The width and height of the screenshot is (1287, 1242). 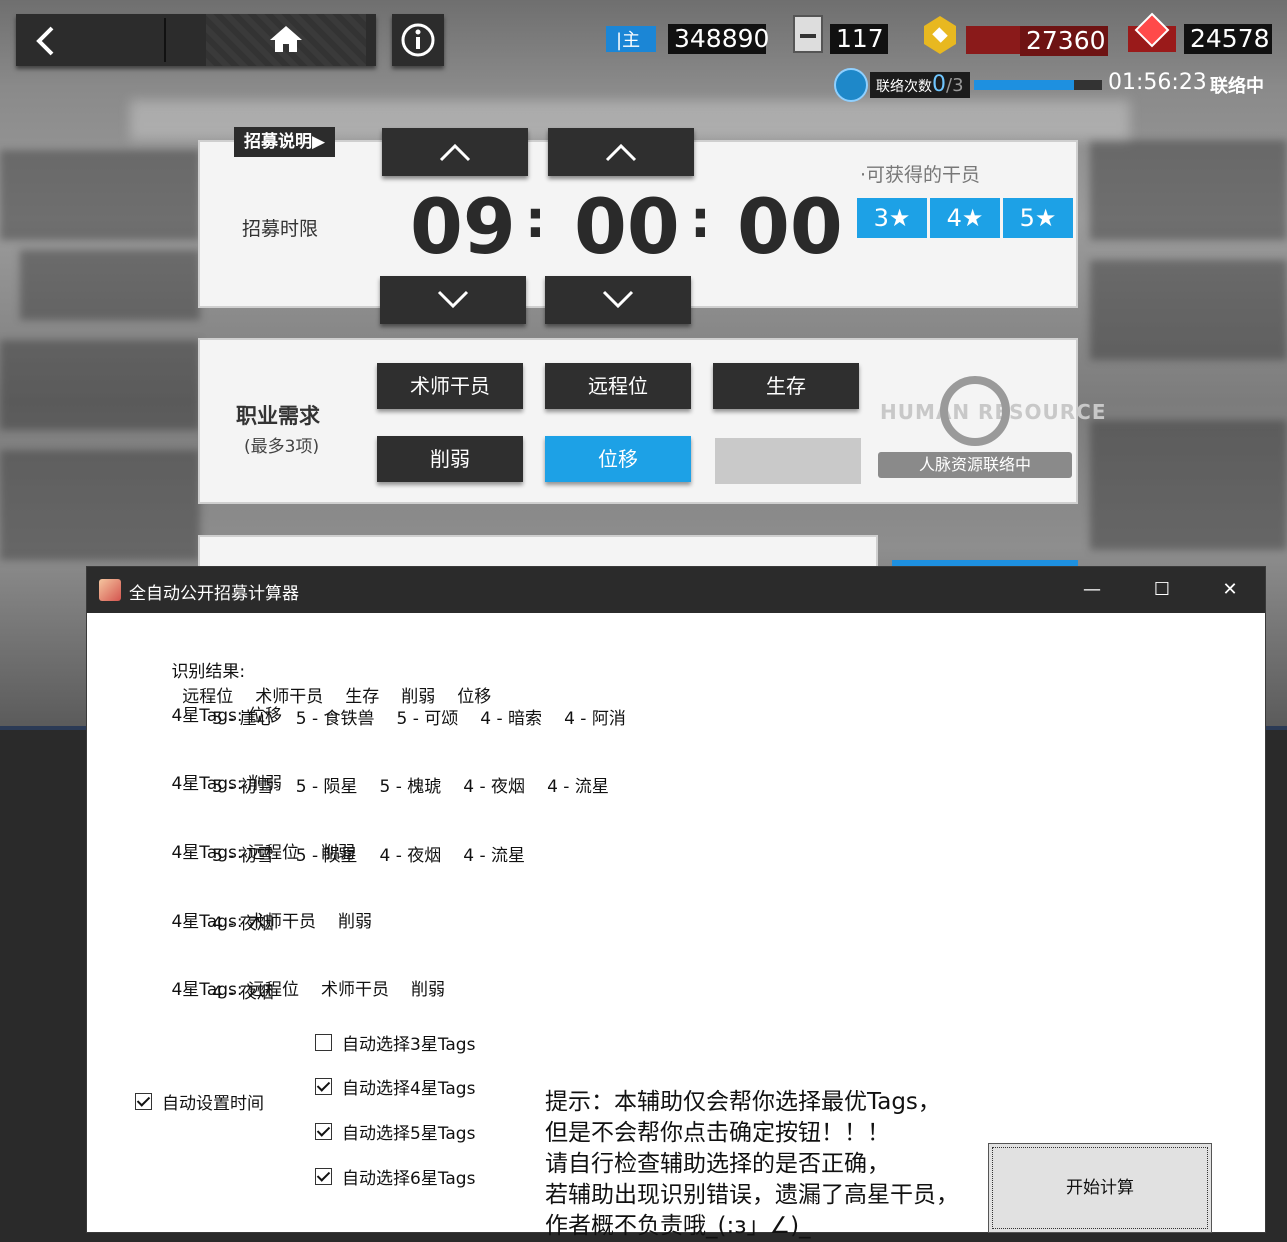 What do you see at coordinates (686, 39) in the screenshot?
I see `recruit-permit-counter: |主 348890` at bounding box center [686, 39].